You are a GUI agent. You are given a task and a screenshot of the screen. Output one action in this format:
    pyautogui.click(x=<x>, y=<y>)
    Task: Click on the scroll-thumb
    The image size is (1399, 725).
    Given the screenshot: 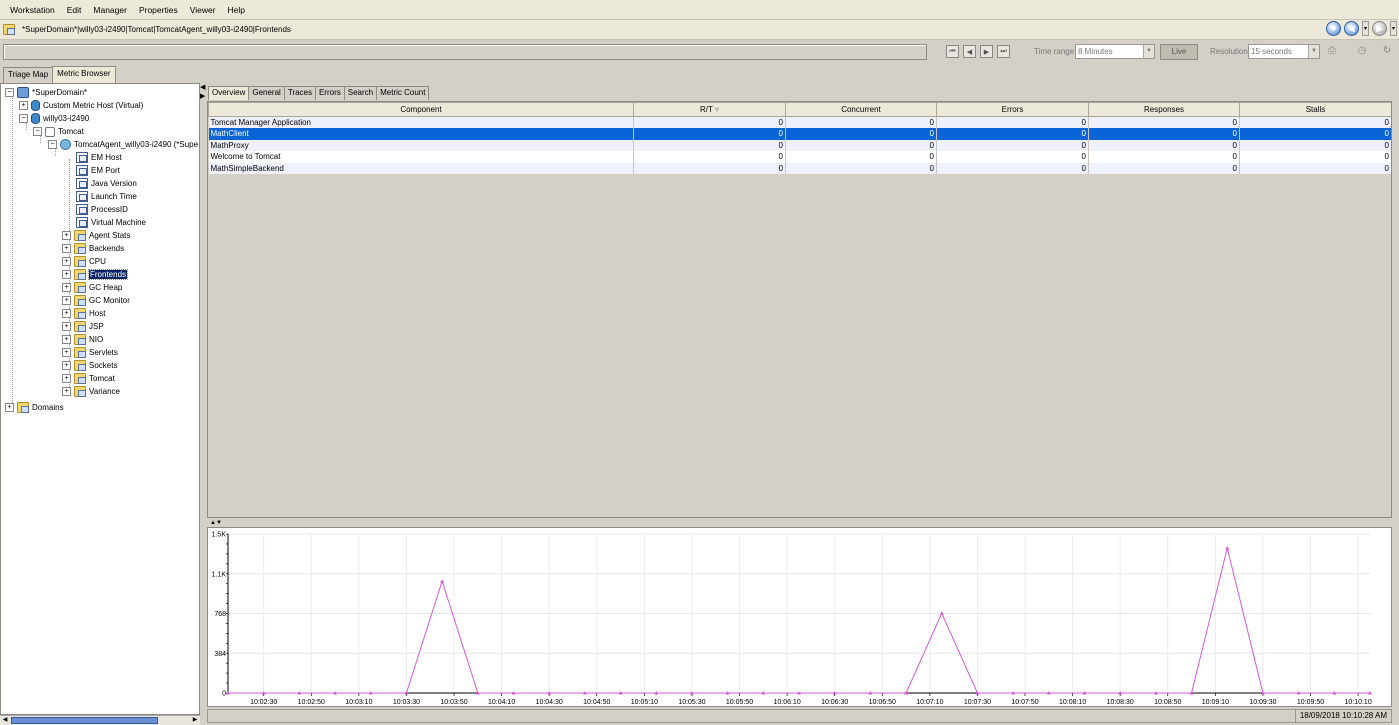 What is the action you would take?
    pyautogui.click(x=84, y=720)
    